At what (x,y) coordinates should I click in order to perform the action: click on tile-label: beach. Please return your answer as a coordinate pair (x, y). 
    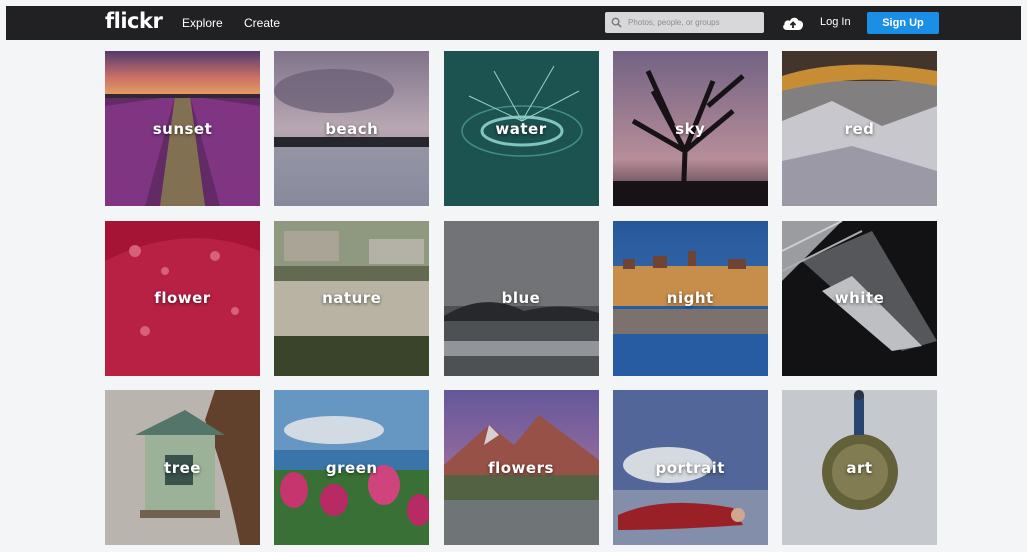
    Looking at the image, I should click on (352, 128).